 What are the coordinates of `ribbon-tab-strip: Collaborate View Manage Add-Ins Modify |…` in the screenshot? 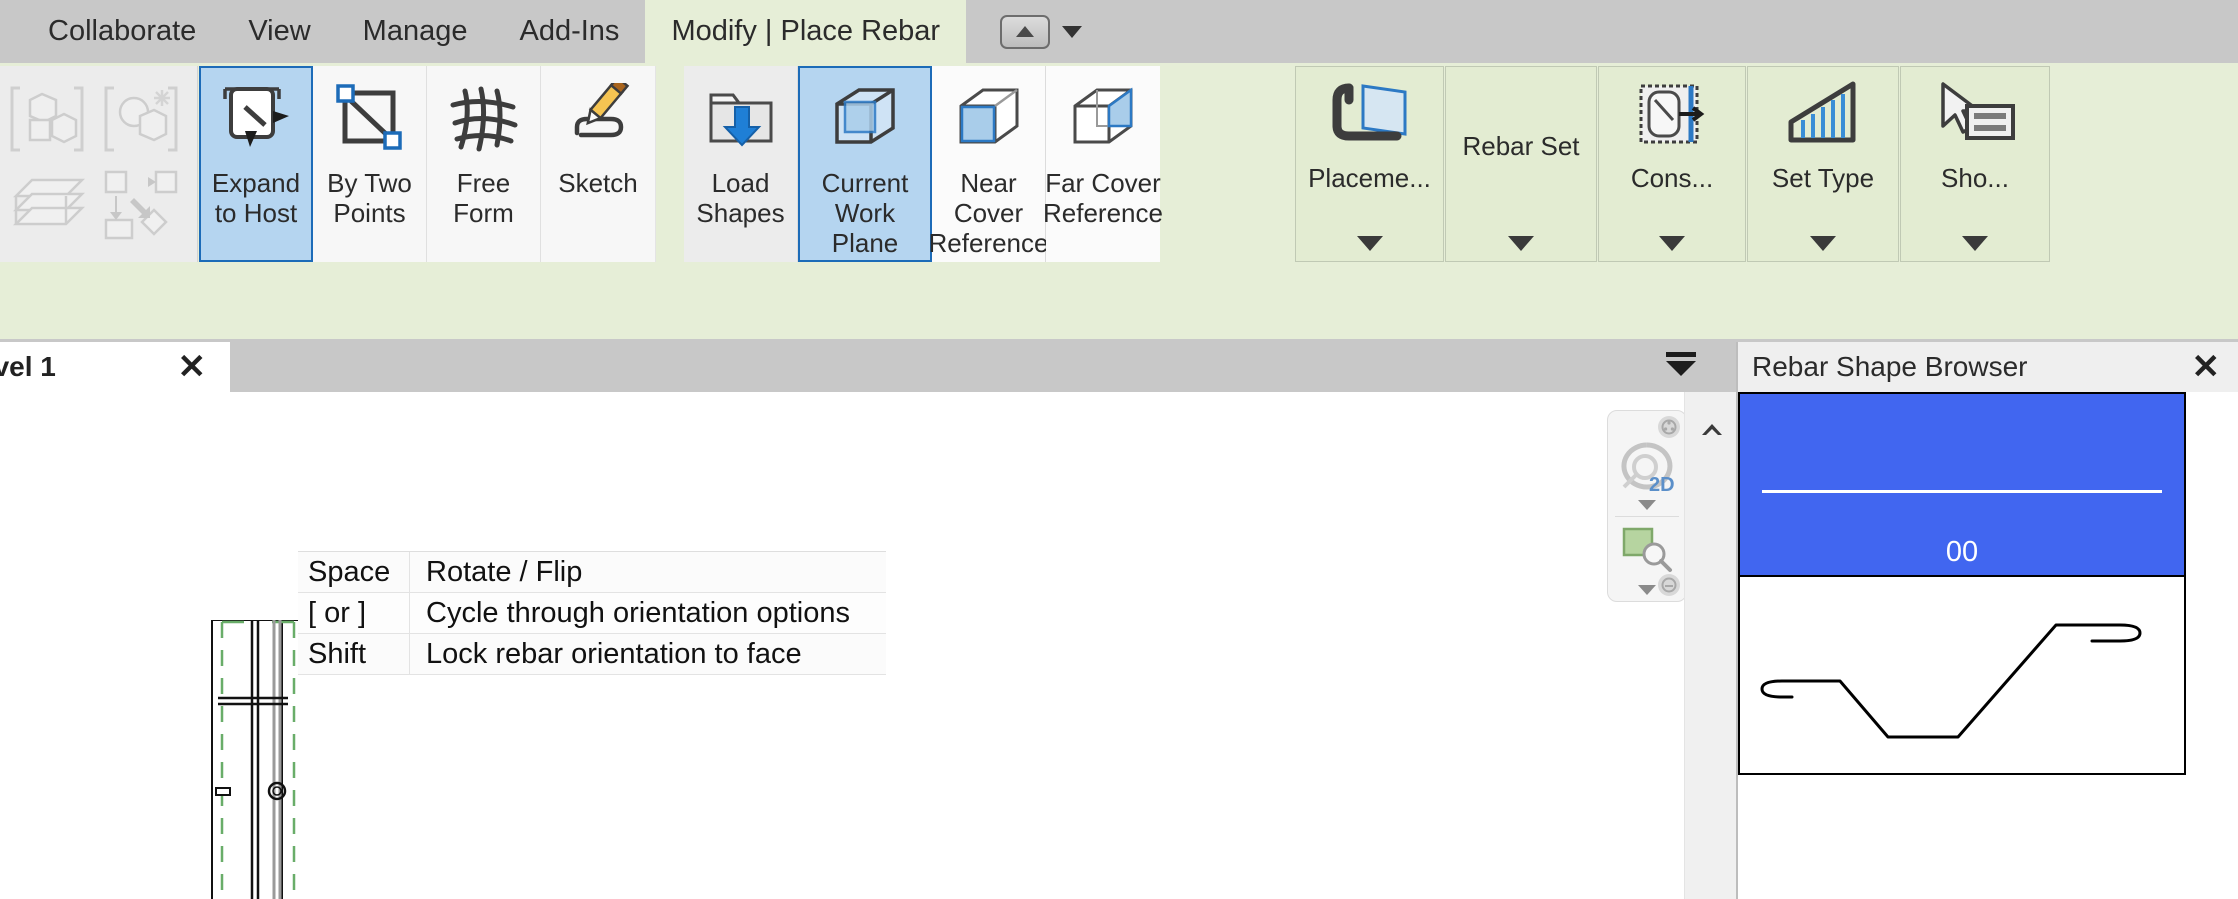 It's located at (1119, 31).